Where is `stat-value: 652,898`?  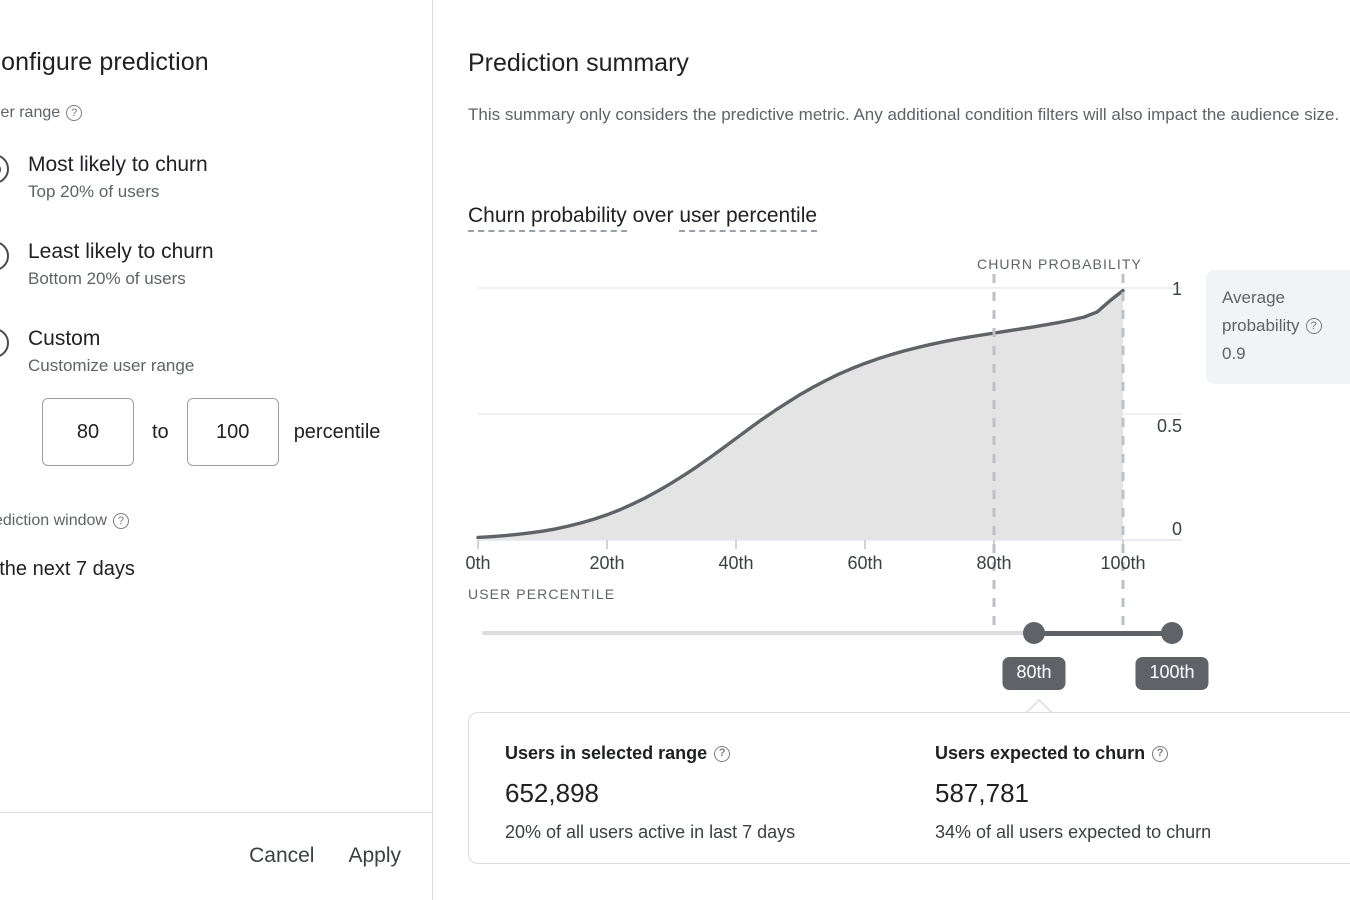
stat-value: 652,898 is located at coordinates (552, 793).